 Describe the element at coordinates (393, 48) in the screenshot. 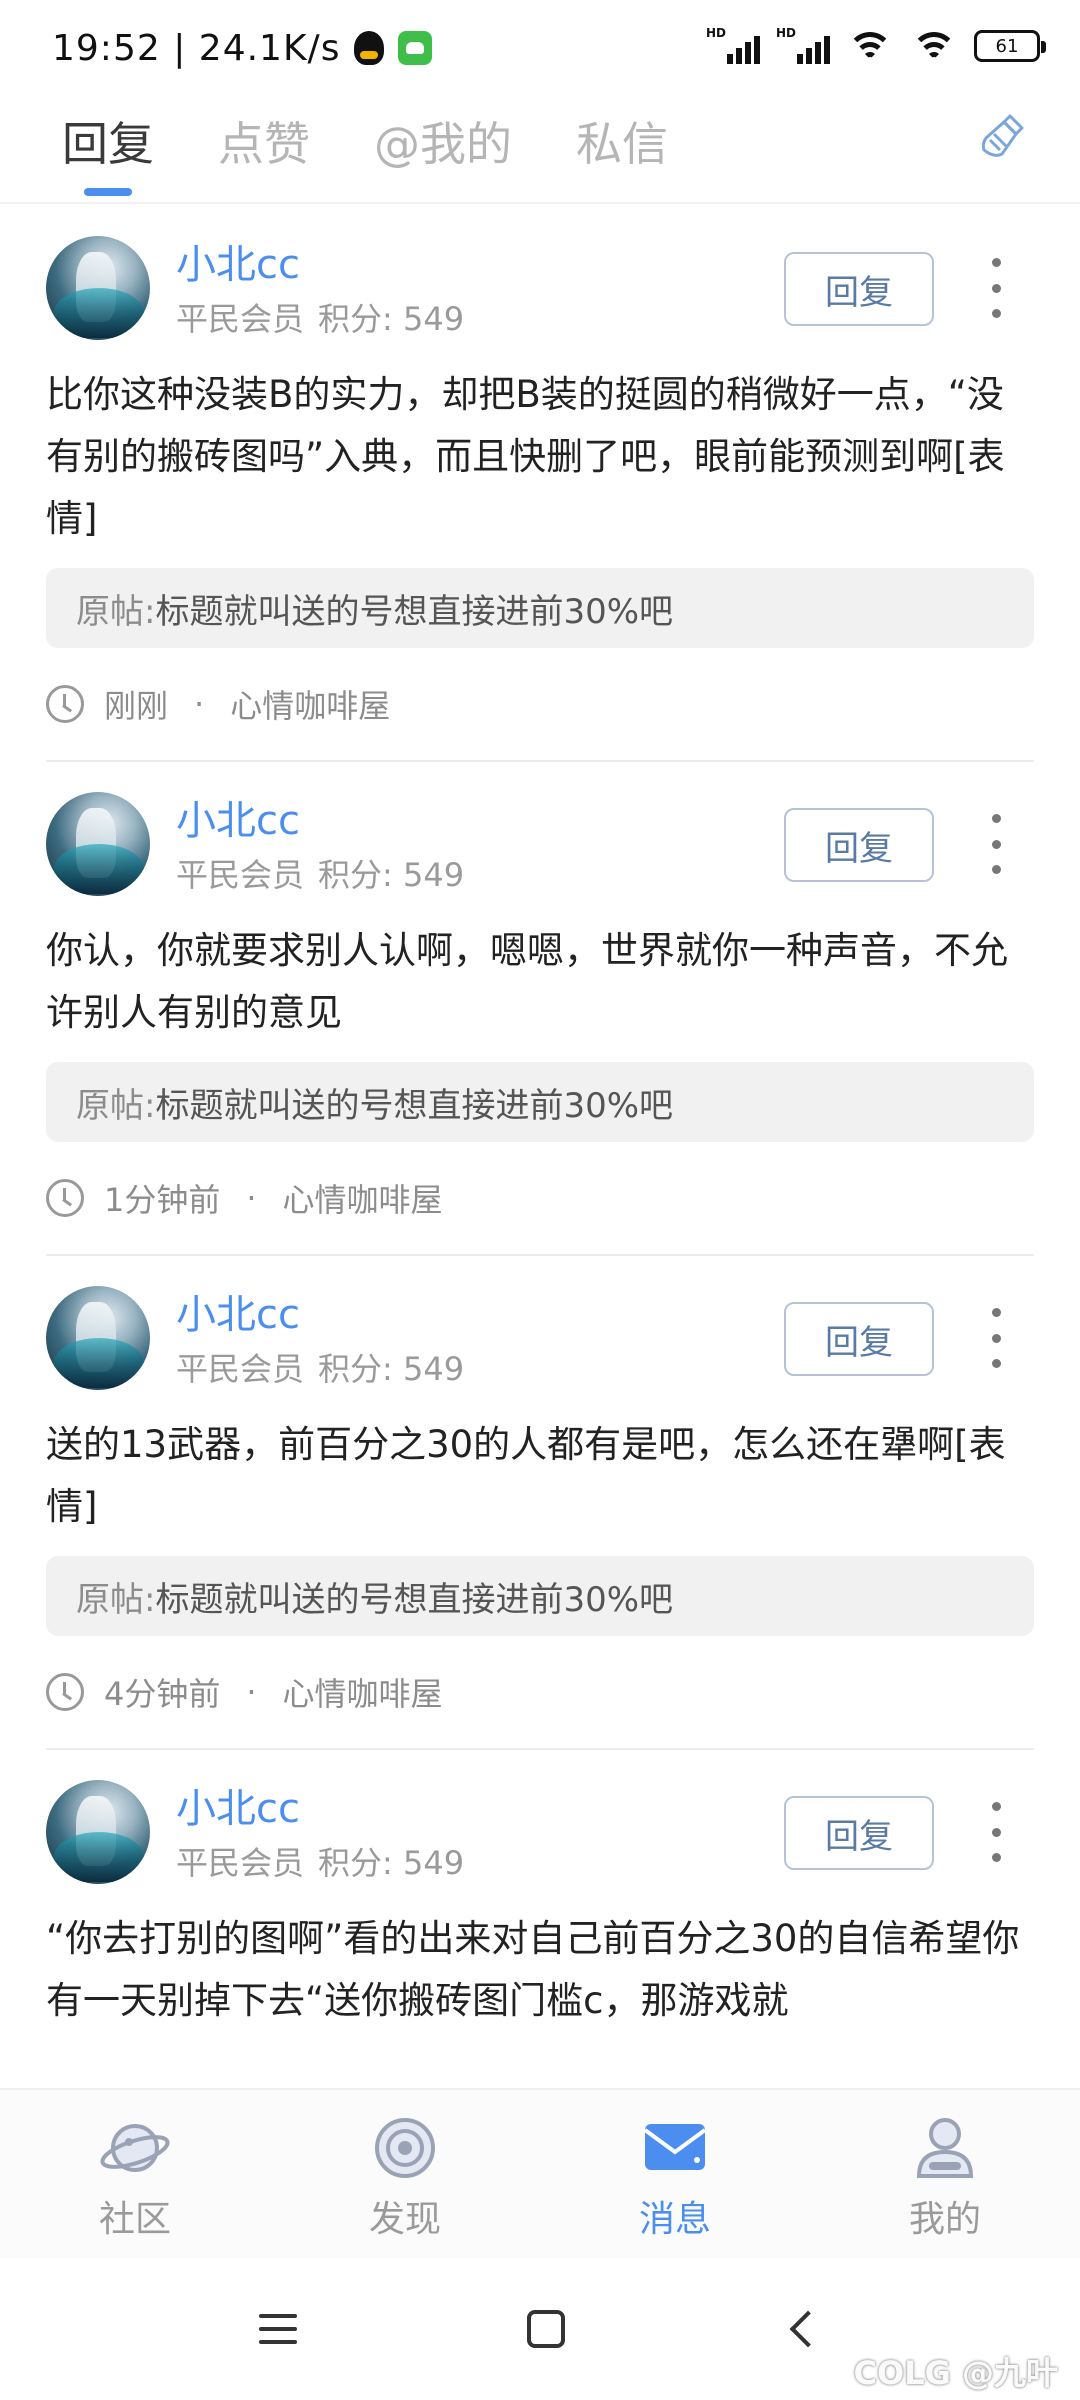

I see `notification-icons` at that location.